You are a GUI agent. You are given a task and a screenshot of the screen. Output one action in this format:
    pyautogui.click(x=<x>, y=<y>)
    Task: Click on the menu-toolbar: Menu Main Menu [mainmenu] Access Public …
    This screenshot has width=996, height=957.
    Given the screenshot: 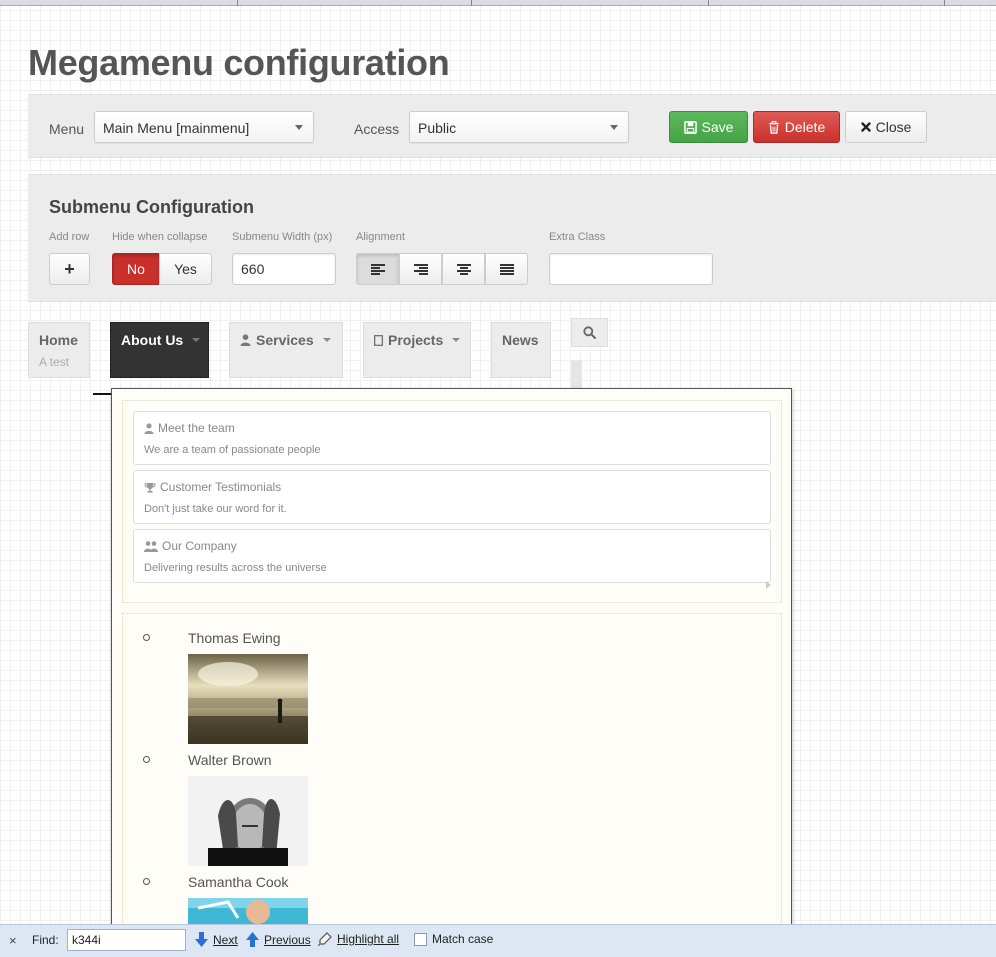 What is the action you would take?
    pyautogui.click(x=512, y=126)
    